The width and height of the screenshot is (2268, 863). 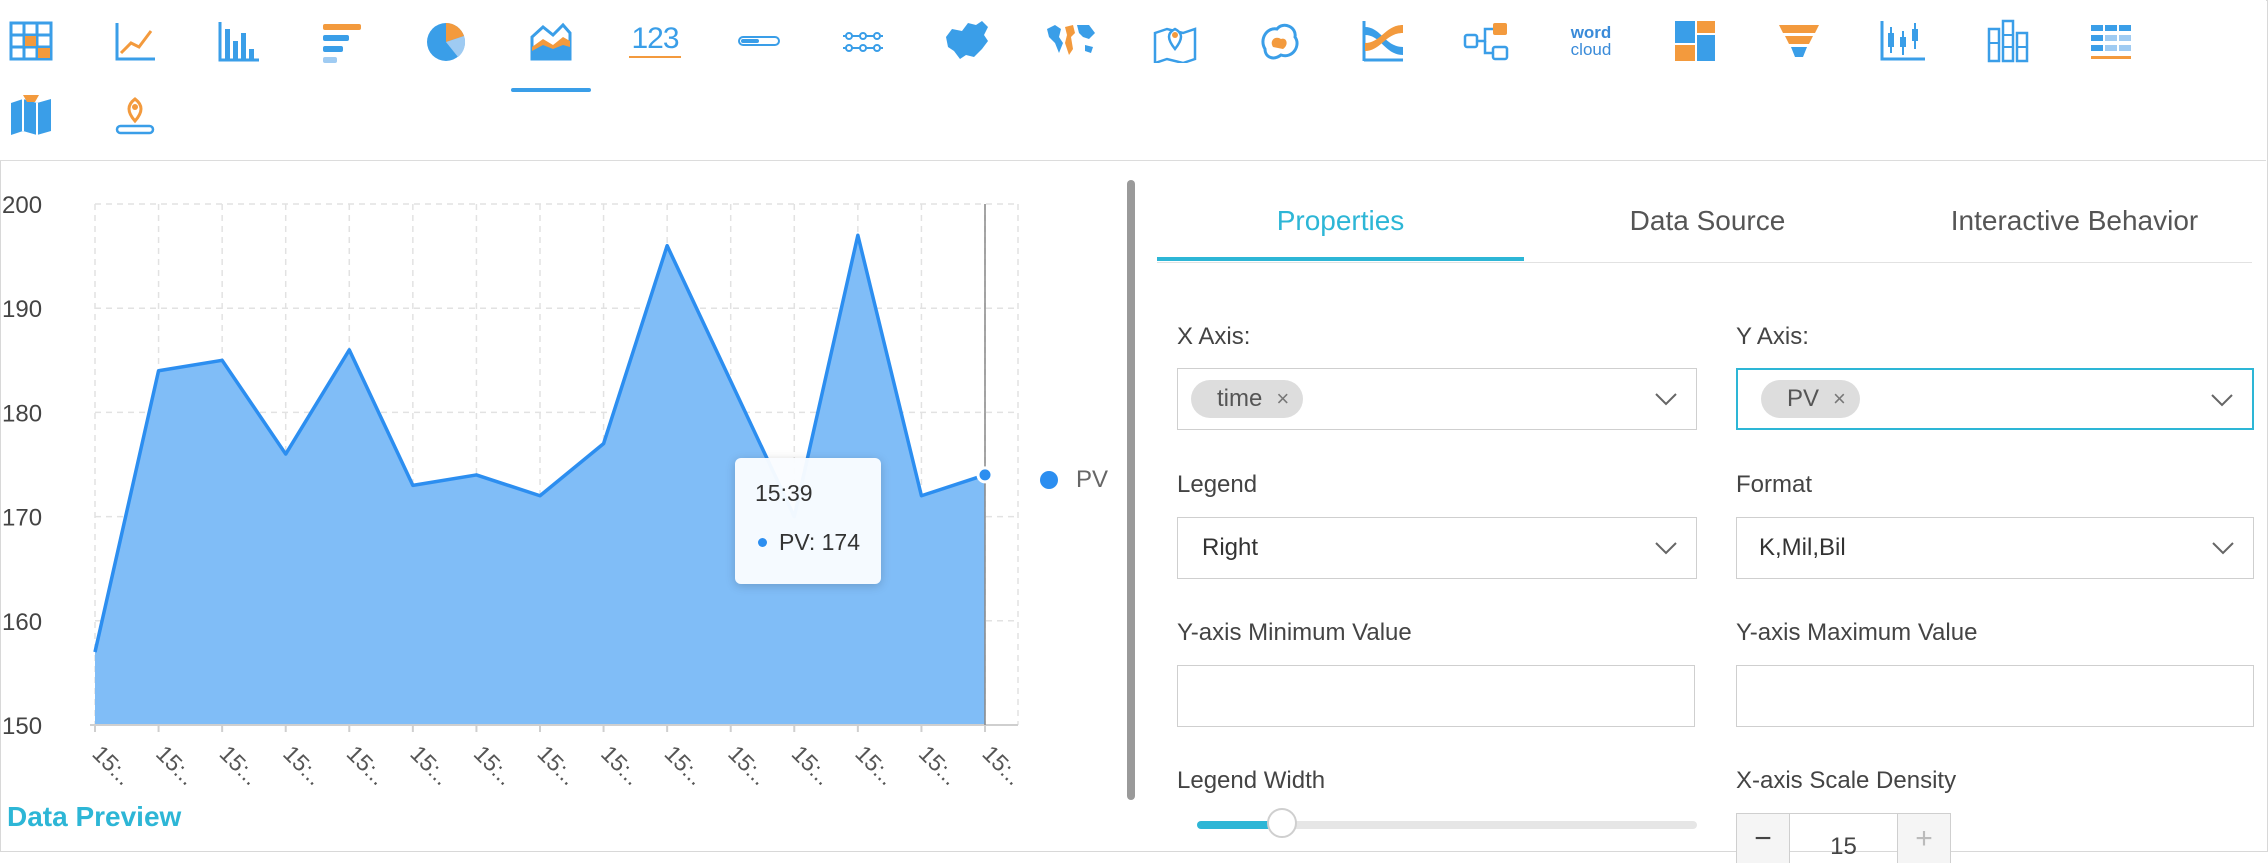 What do you see at coordinates (135, 115) in the screenshot?
I see `location-pin-icon` at bounding box center [135, 115].